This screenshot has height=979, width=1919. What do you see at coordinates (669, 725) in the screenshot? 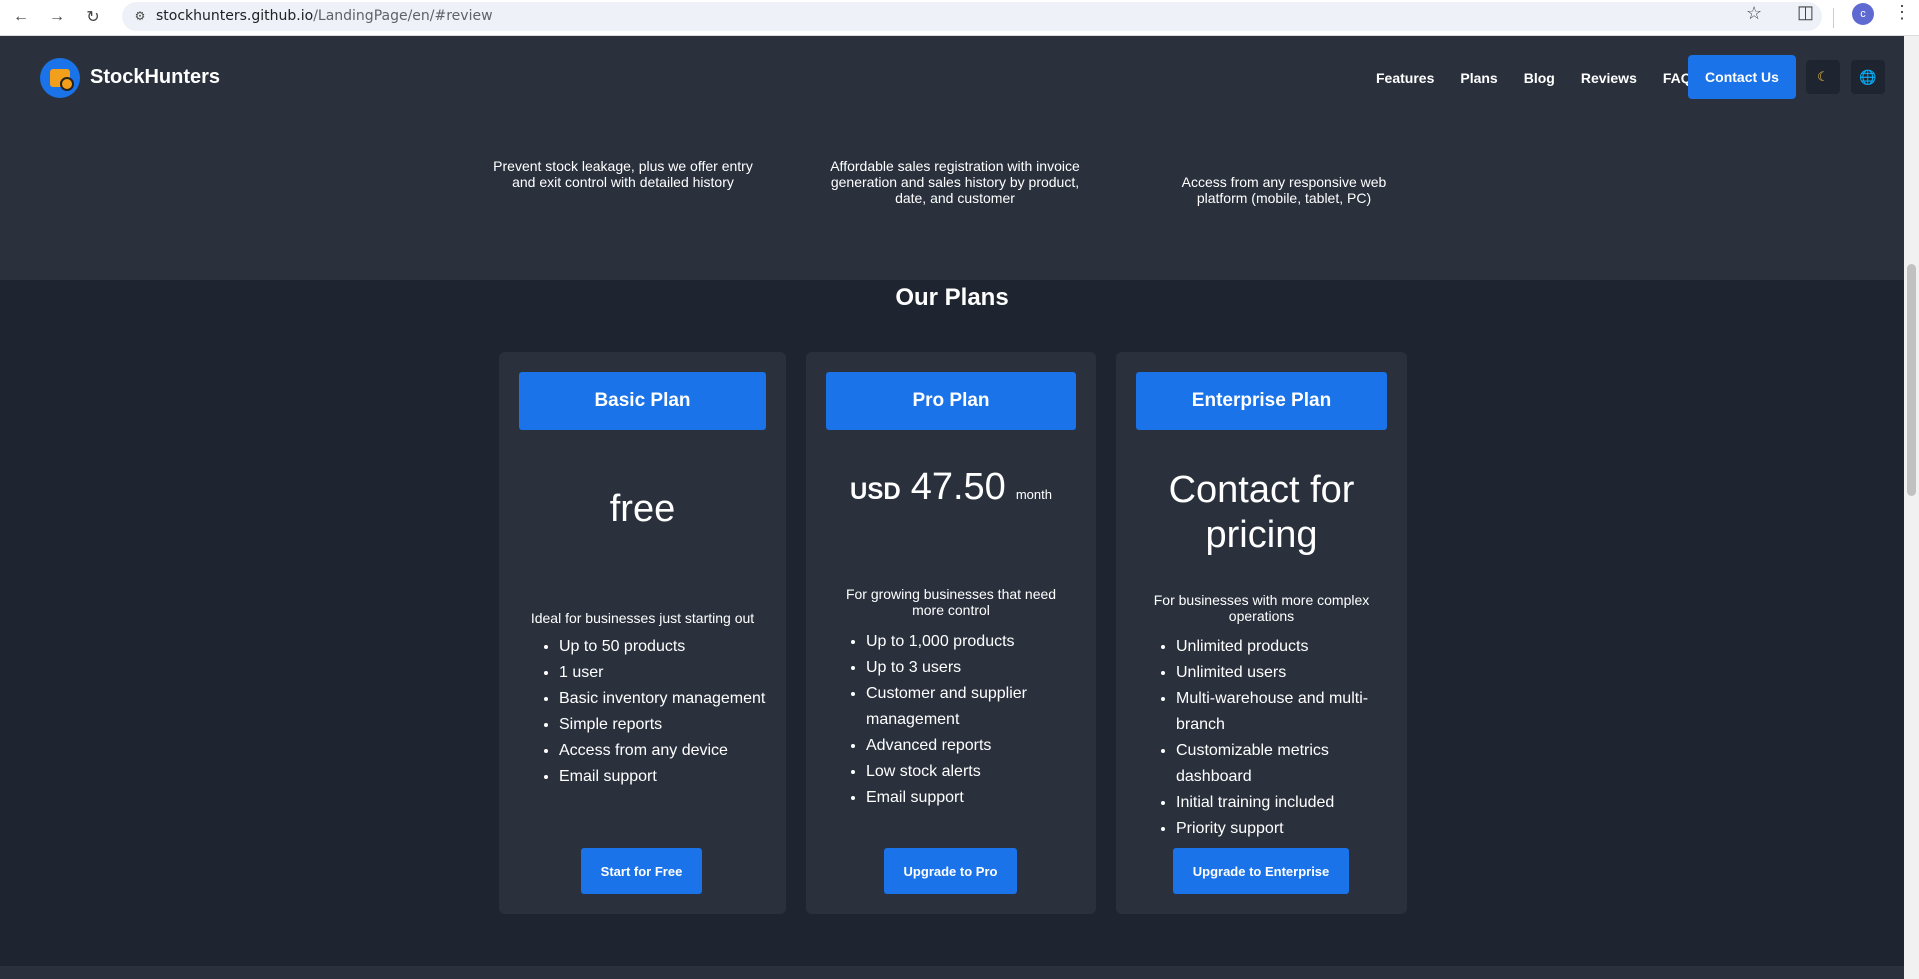
I see `list-item: Simple reports` at bounding box center [669, 725].